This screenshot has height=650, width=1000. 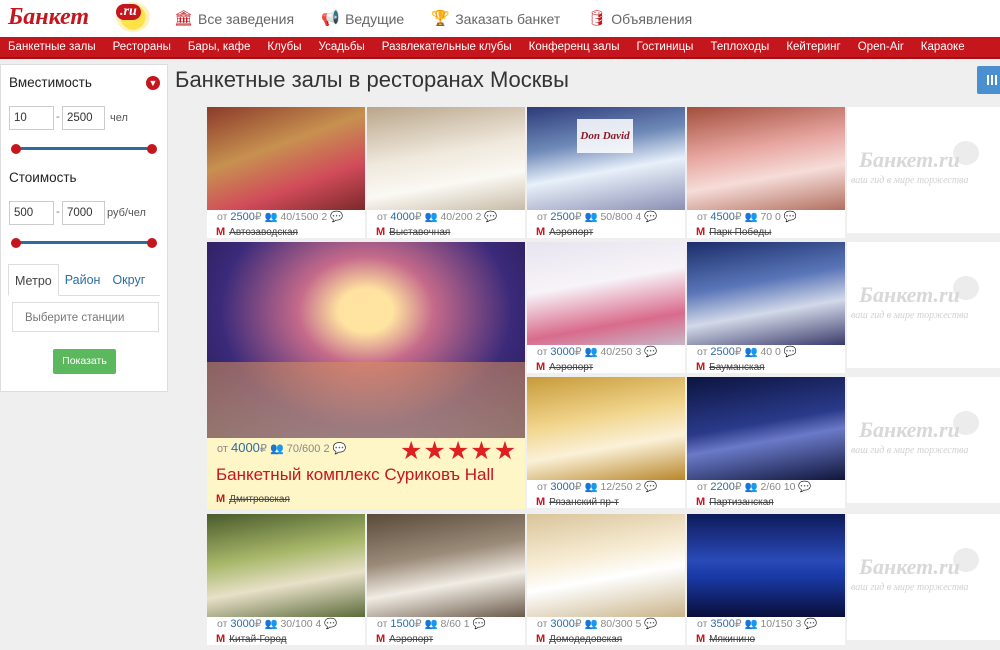 I want to click on tab-okrug: Округ, so click(x=128, y=279).